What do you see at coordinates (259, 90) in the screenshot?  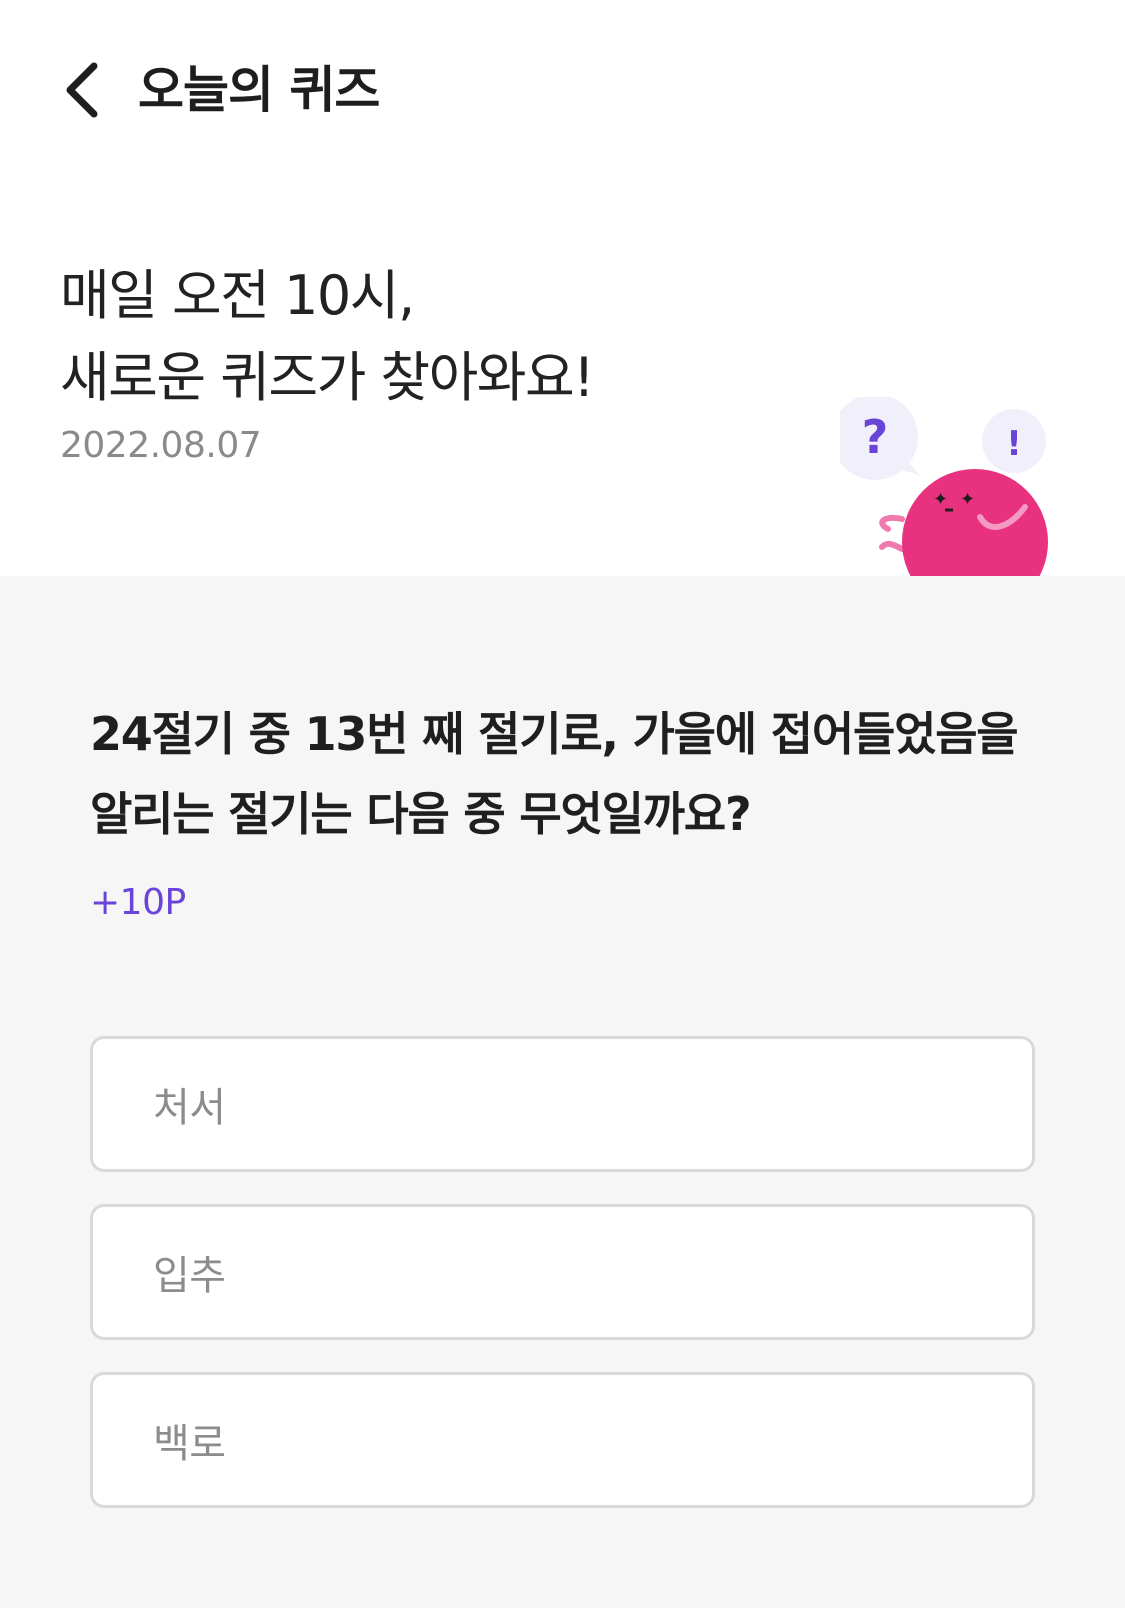 I see `page-title: 오늘의 퀴즈` at bounding box center [259, 90].